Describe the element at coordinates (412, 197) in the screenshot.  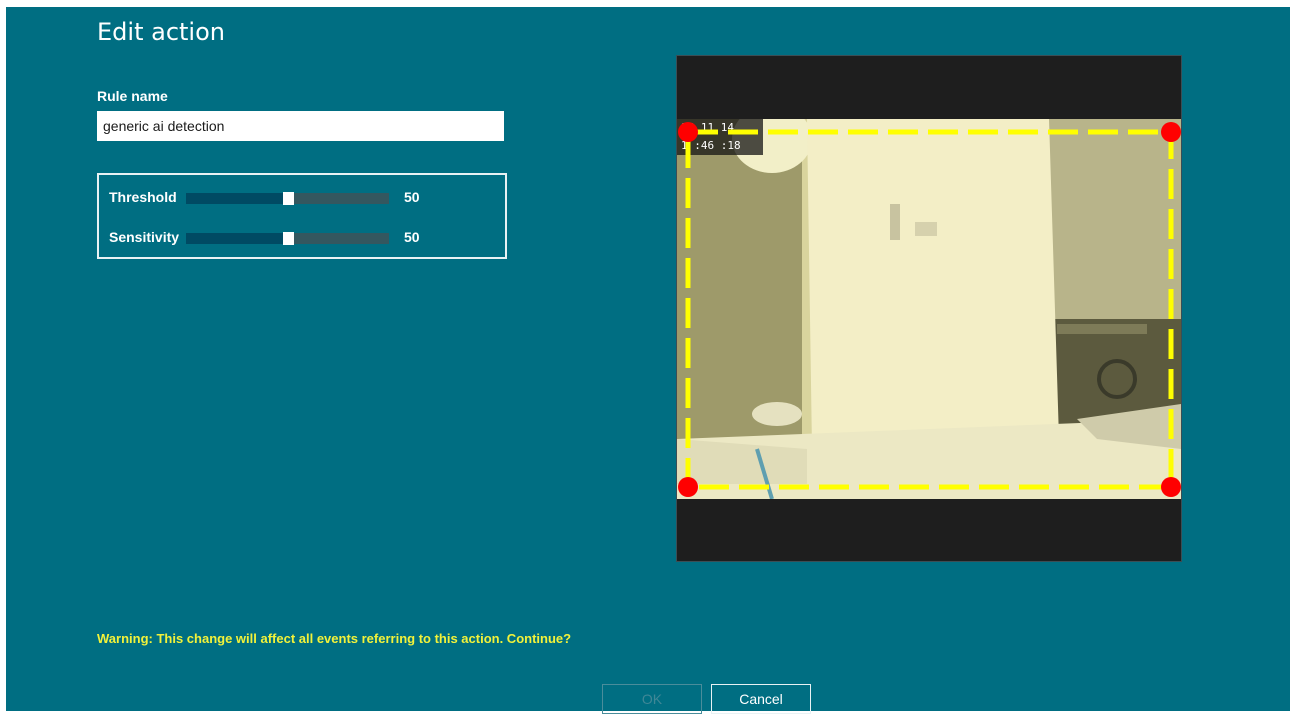
I see `threshold-value: 50` at that location.